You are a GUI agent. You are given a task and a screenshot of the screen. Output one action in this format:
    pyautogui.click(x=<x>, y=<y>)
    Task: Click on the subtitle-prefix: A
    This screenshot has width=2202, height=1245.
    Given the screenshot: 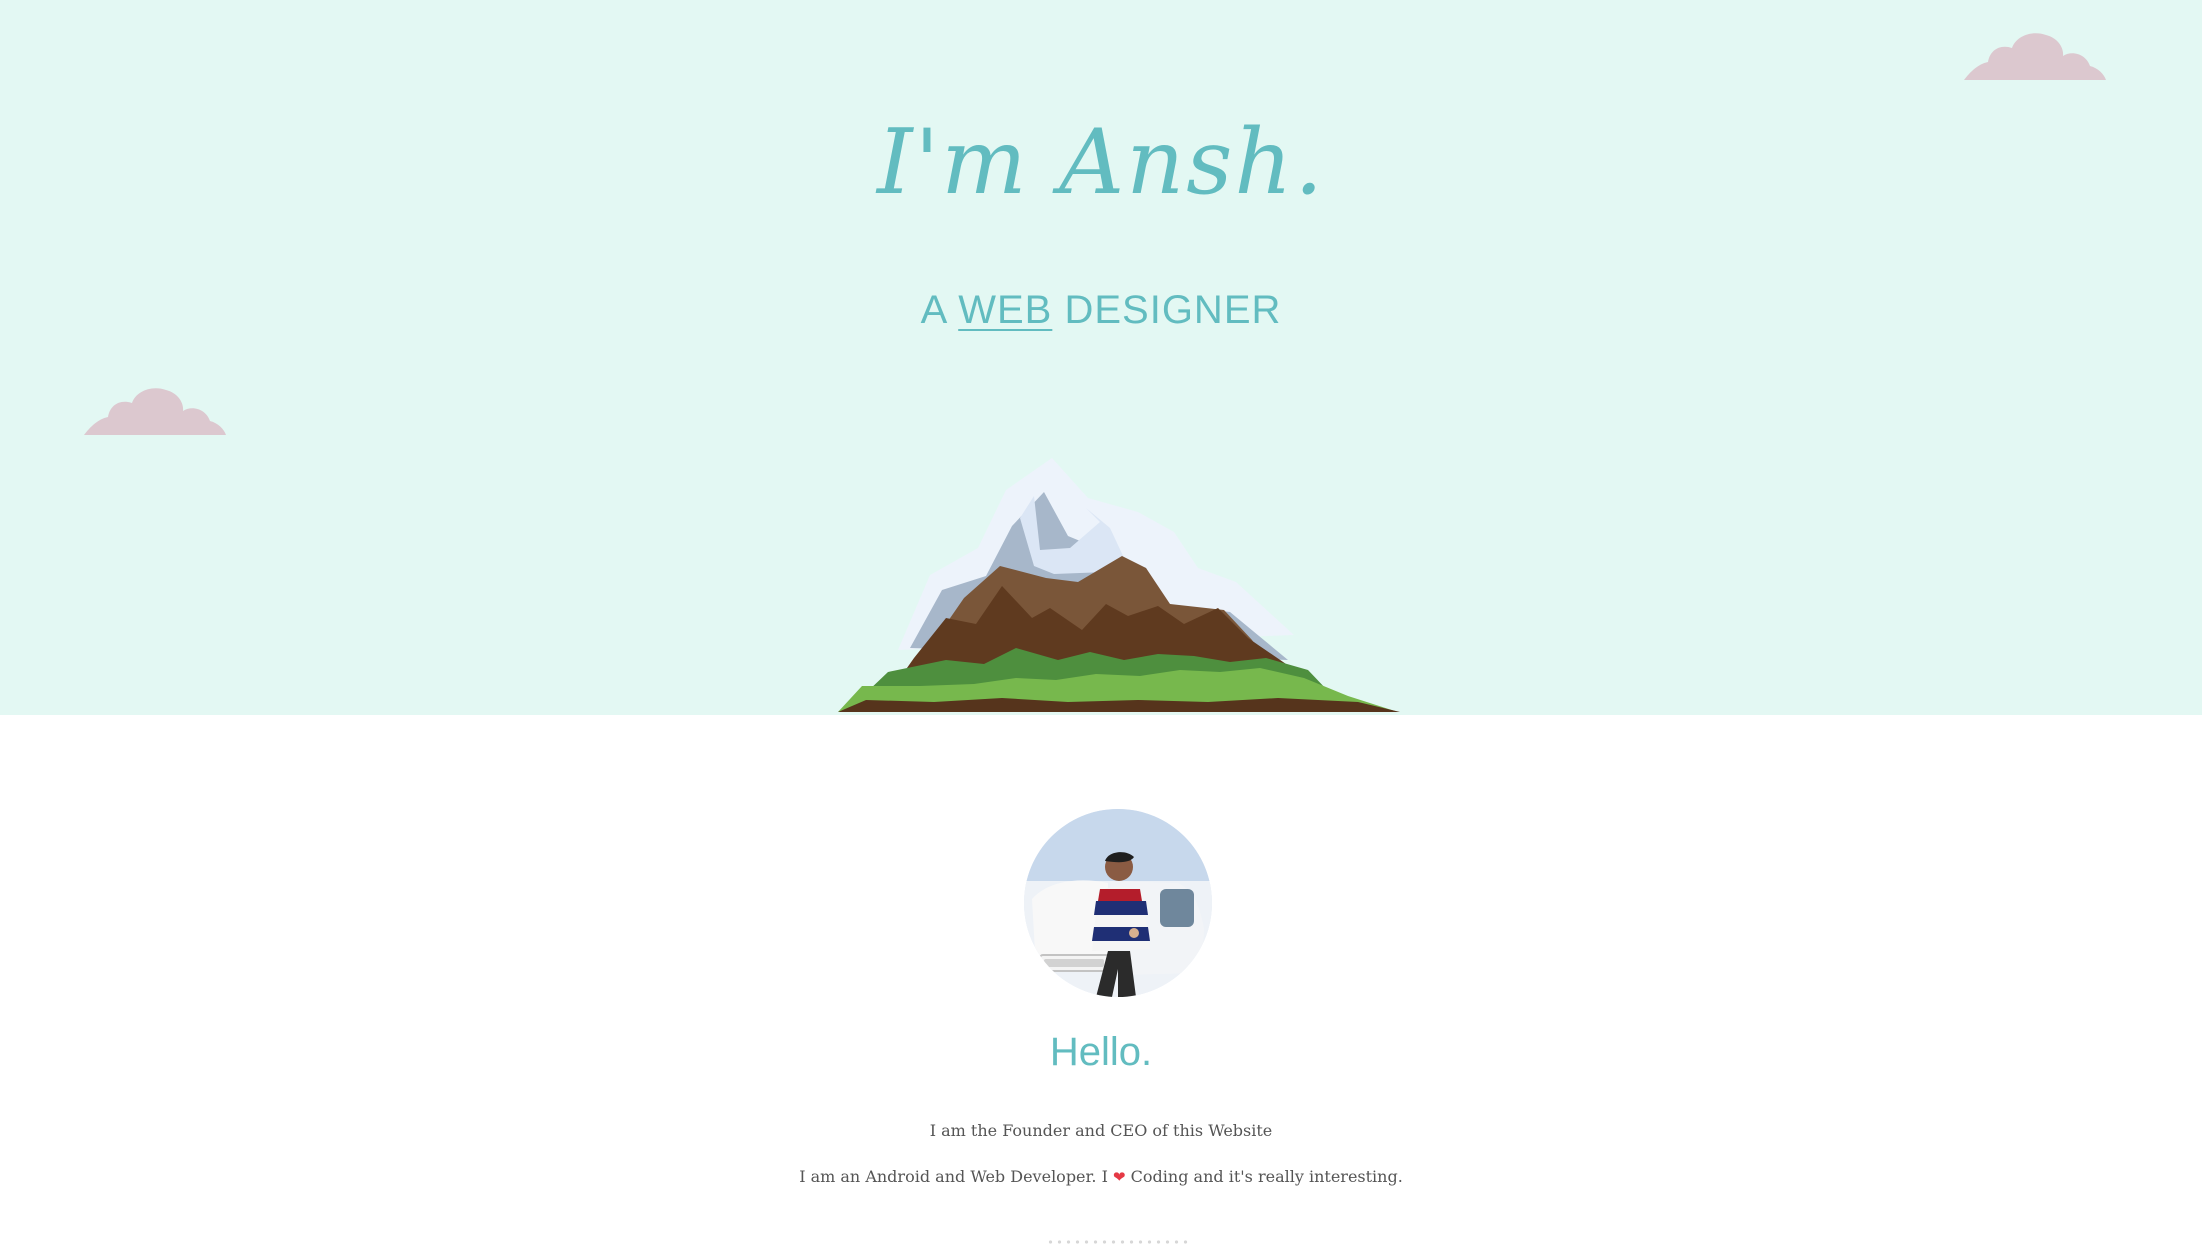 What is the action you would take?
    pyautogui.click(x=933, y=310)
    